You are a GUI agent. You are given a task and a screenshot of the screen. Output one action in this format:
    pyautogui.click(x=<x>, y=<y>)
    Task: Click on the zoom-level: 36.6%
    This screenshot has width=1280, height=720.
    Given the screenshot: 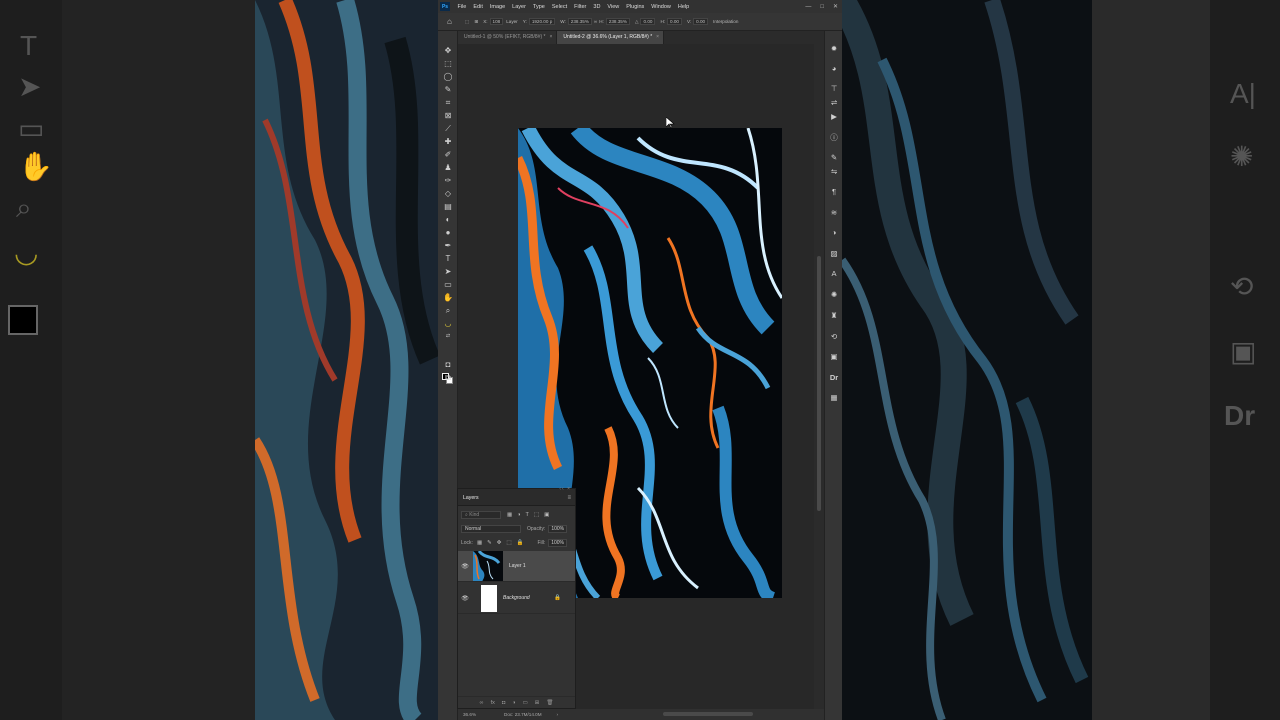 What is the action you would take?
    pyautogui.click(x=476, y=714)
    